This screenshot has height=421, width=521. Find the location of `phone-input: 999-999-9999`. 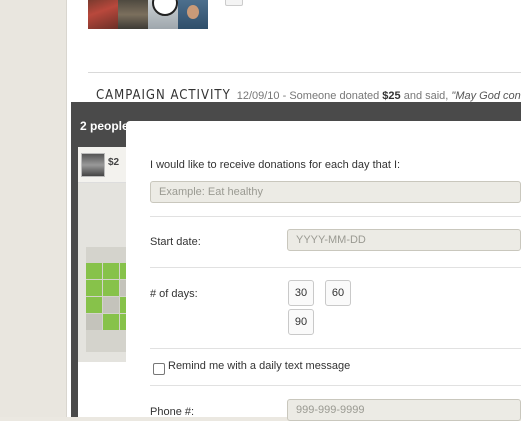

phone-input: 999-999-9999 is located at coordinates (404, 410).